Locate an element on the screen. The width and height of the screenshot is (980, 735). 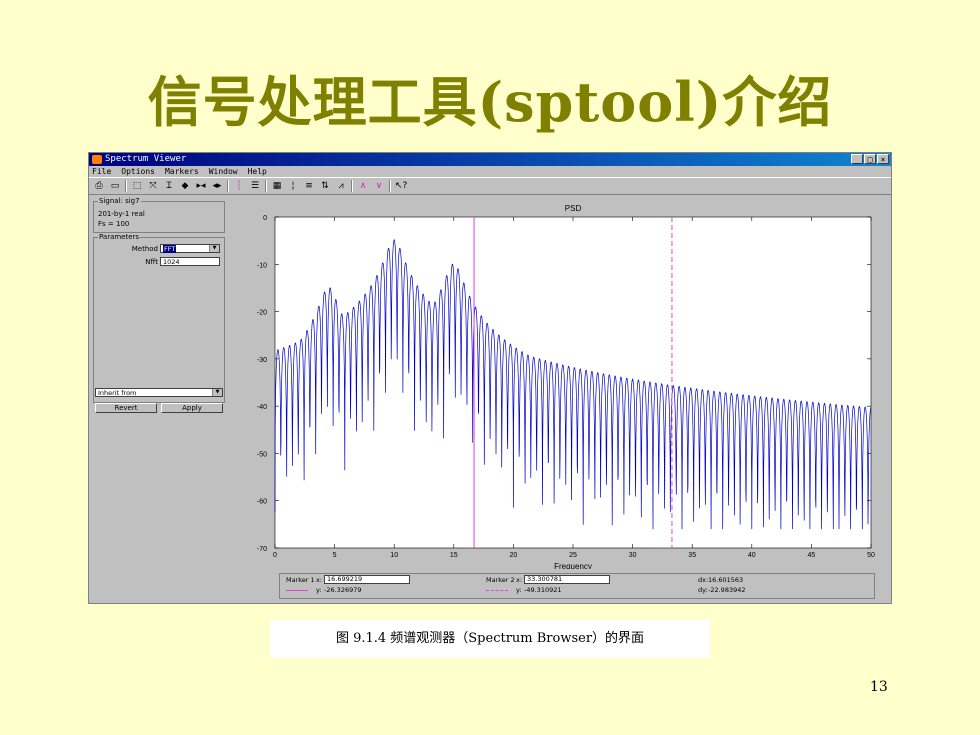
valleys-icon: ⩘ is located at coordinates (341, 186).